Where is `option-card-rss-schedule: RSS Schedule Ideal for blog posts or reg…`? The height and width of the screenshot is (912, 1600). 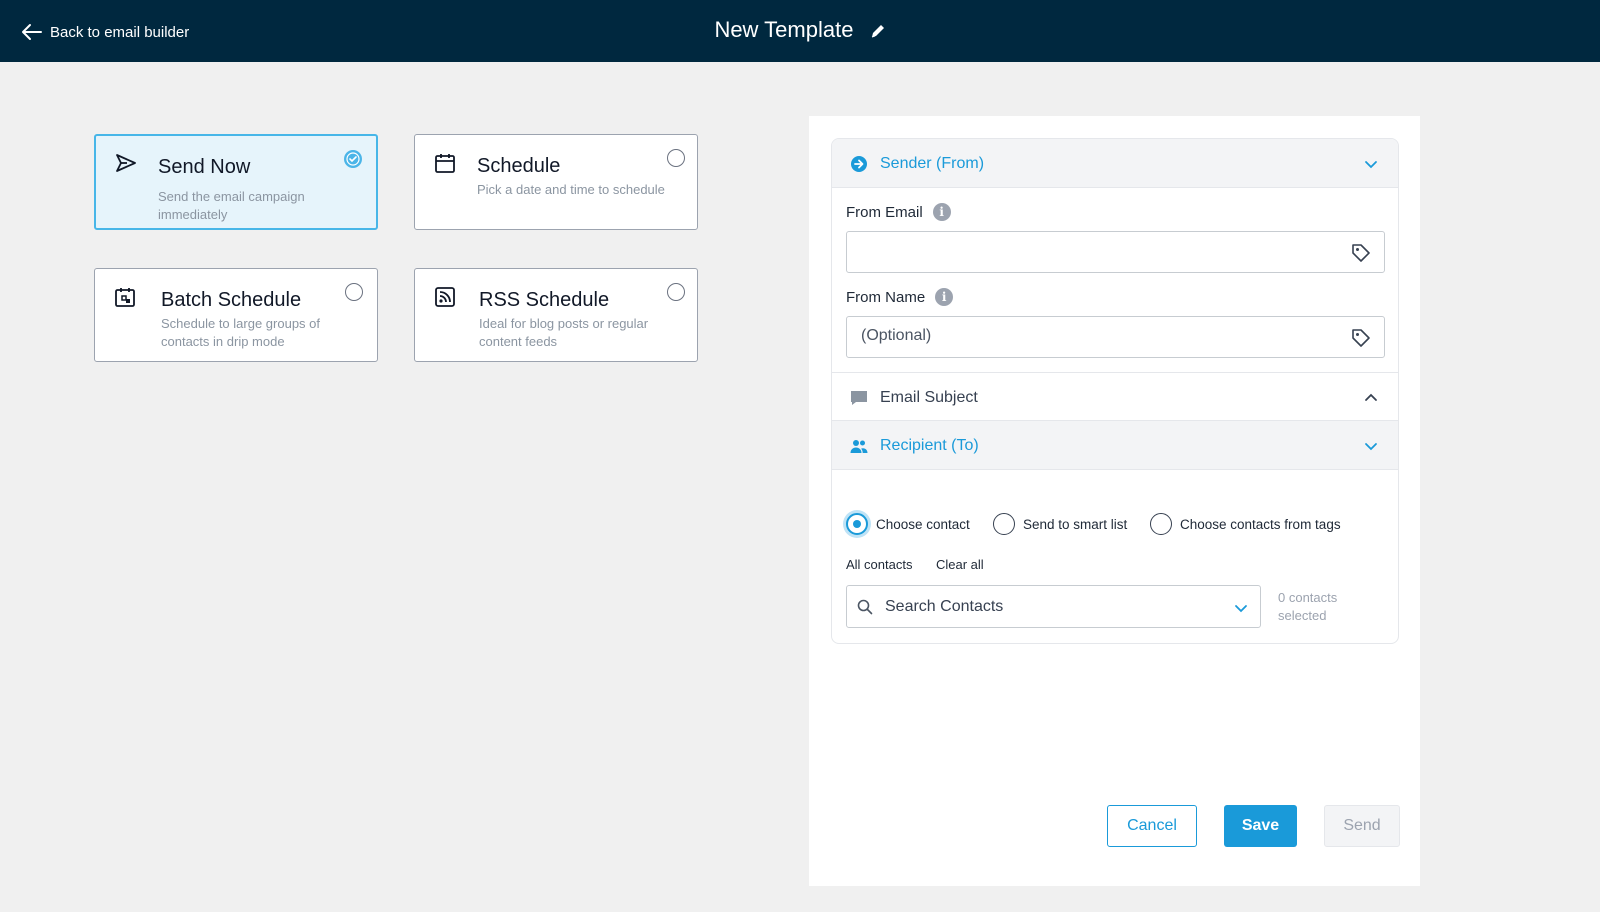 option-card-rss-schedule: RSS Schedule Ideal for blog posts or reg… is located at coordinates (556, 315).